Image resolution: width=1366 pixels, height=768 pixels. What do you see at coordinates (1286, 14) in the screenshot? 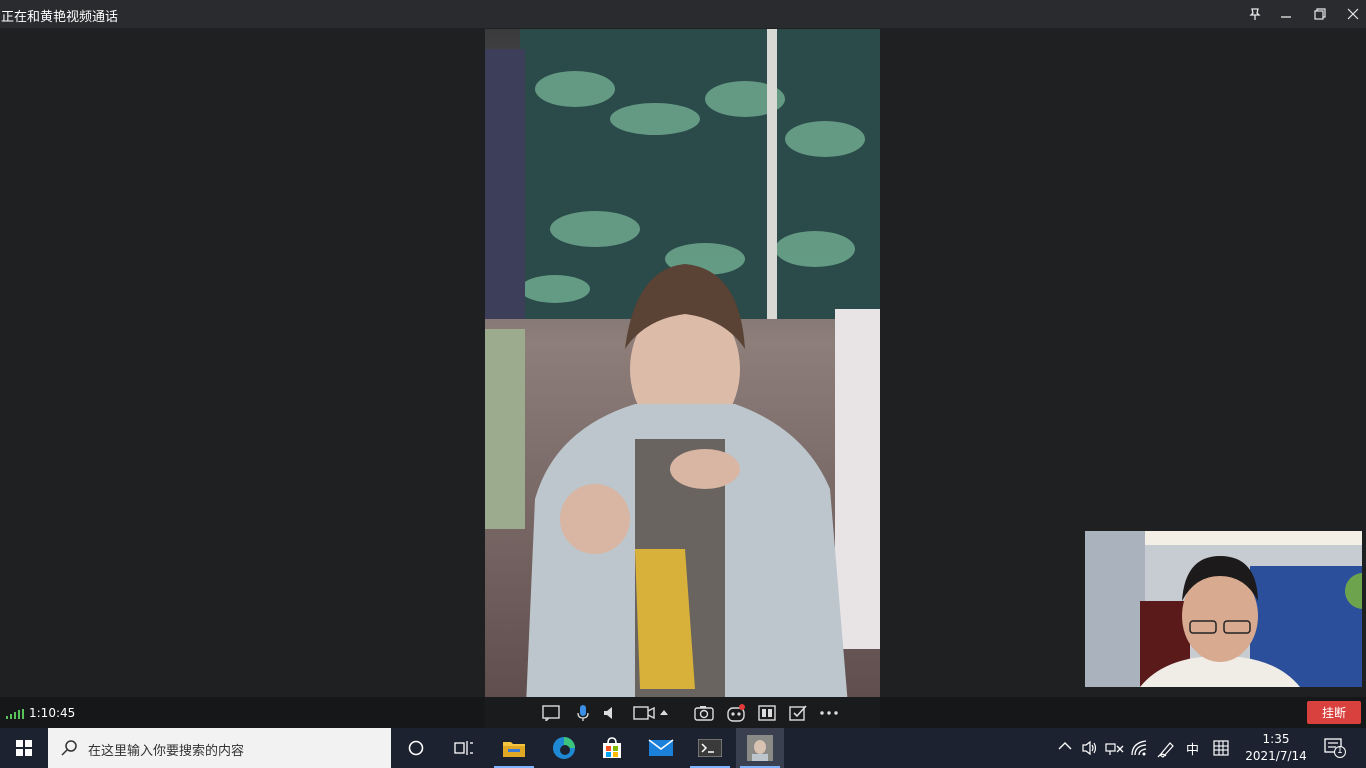
I see `minimize-icon` at bounding box center [1286, 14].